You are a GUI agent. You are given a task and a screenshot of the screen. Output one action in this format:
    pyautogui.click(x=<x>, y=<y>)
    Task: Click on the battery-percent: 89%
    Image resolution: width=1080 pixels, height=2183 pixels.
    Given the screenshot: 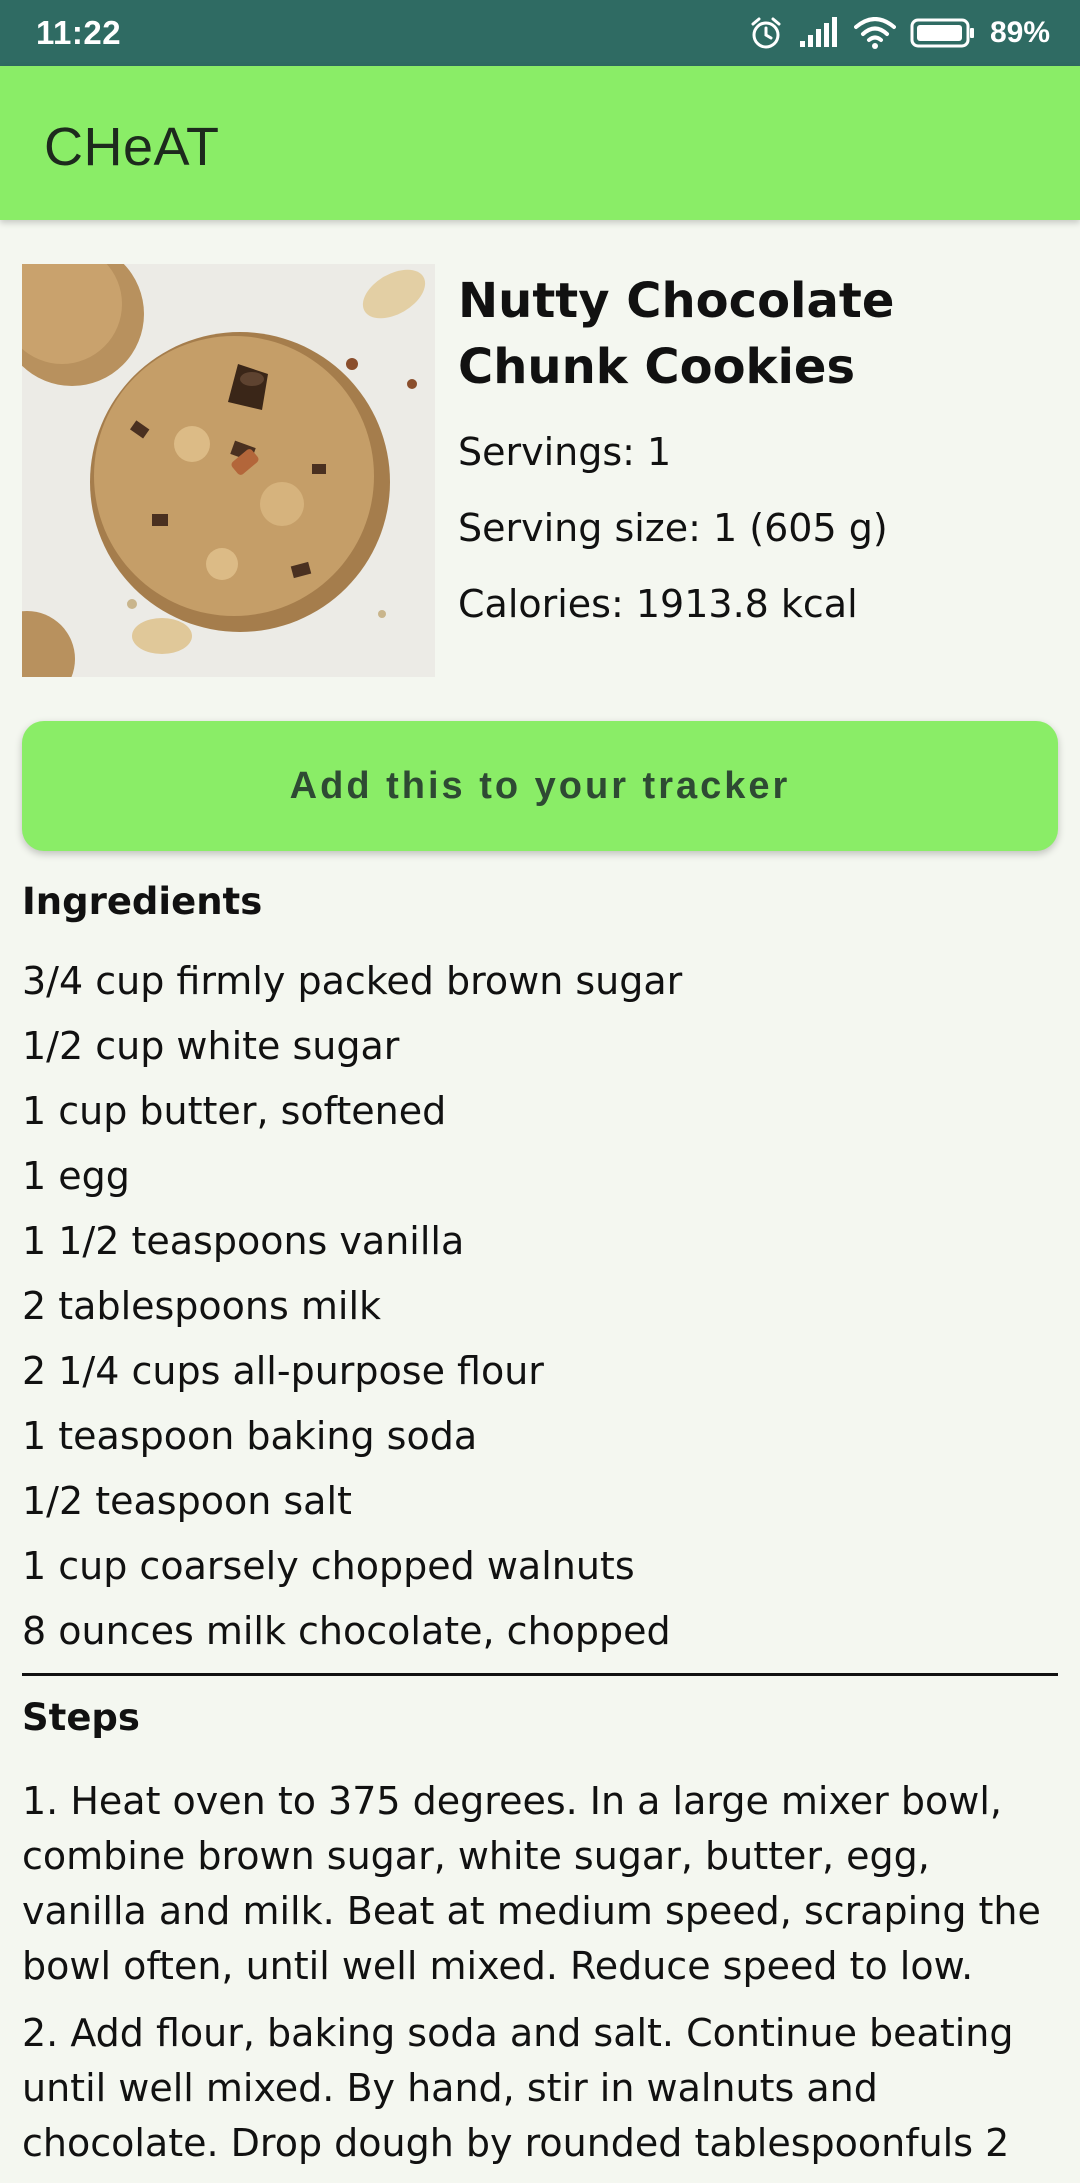 What is the action you would take?
    pyautogui.click(x=1019, y=32)
    